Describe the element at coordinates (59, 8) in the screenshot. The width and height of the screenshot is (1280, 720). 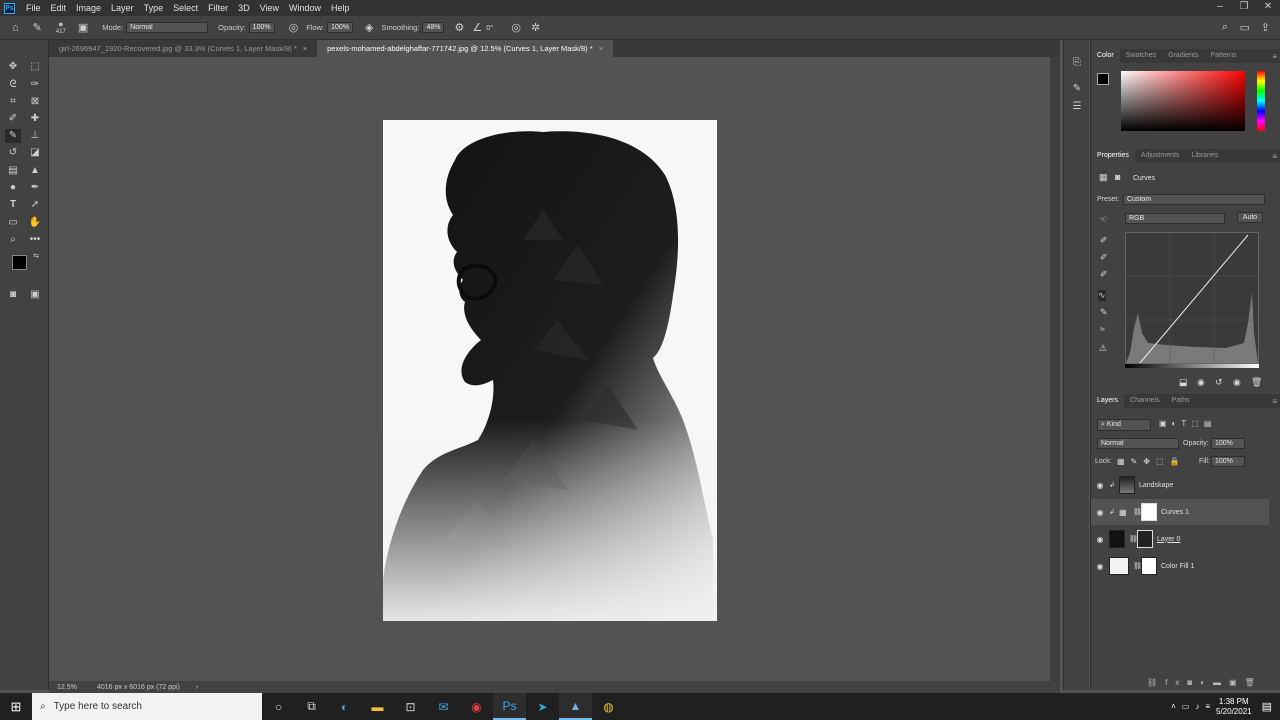
I see `menu-edit: Edit` at that location.